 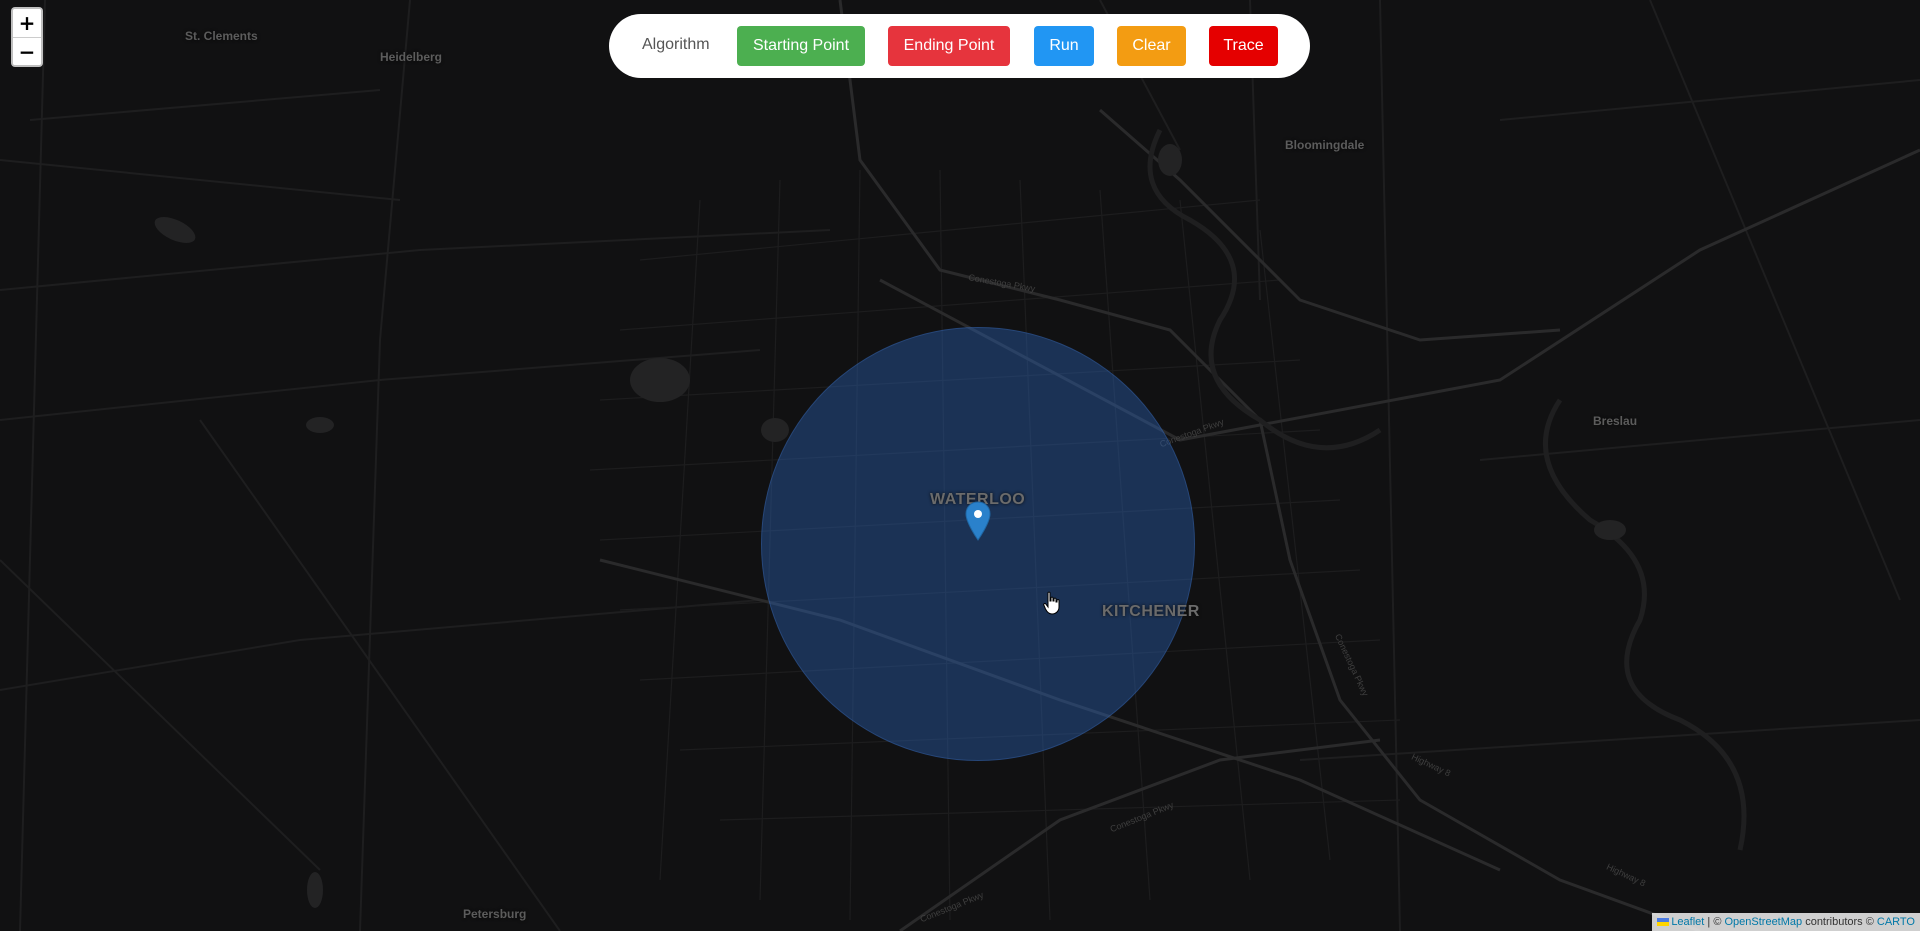 What do you see at coordinates (978, 521) in the screenshot?
I see `location-marker-icon` at bounding box center [978, 521].